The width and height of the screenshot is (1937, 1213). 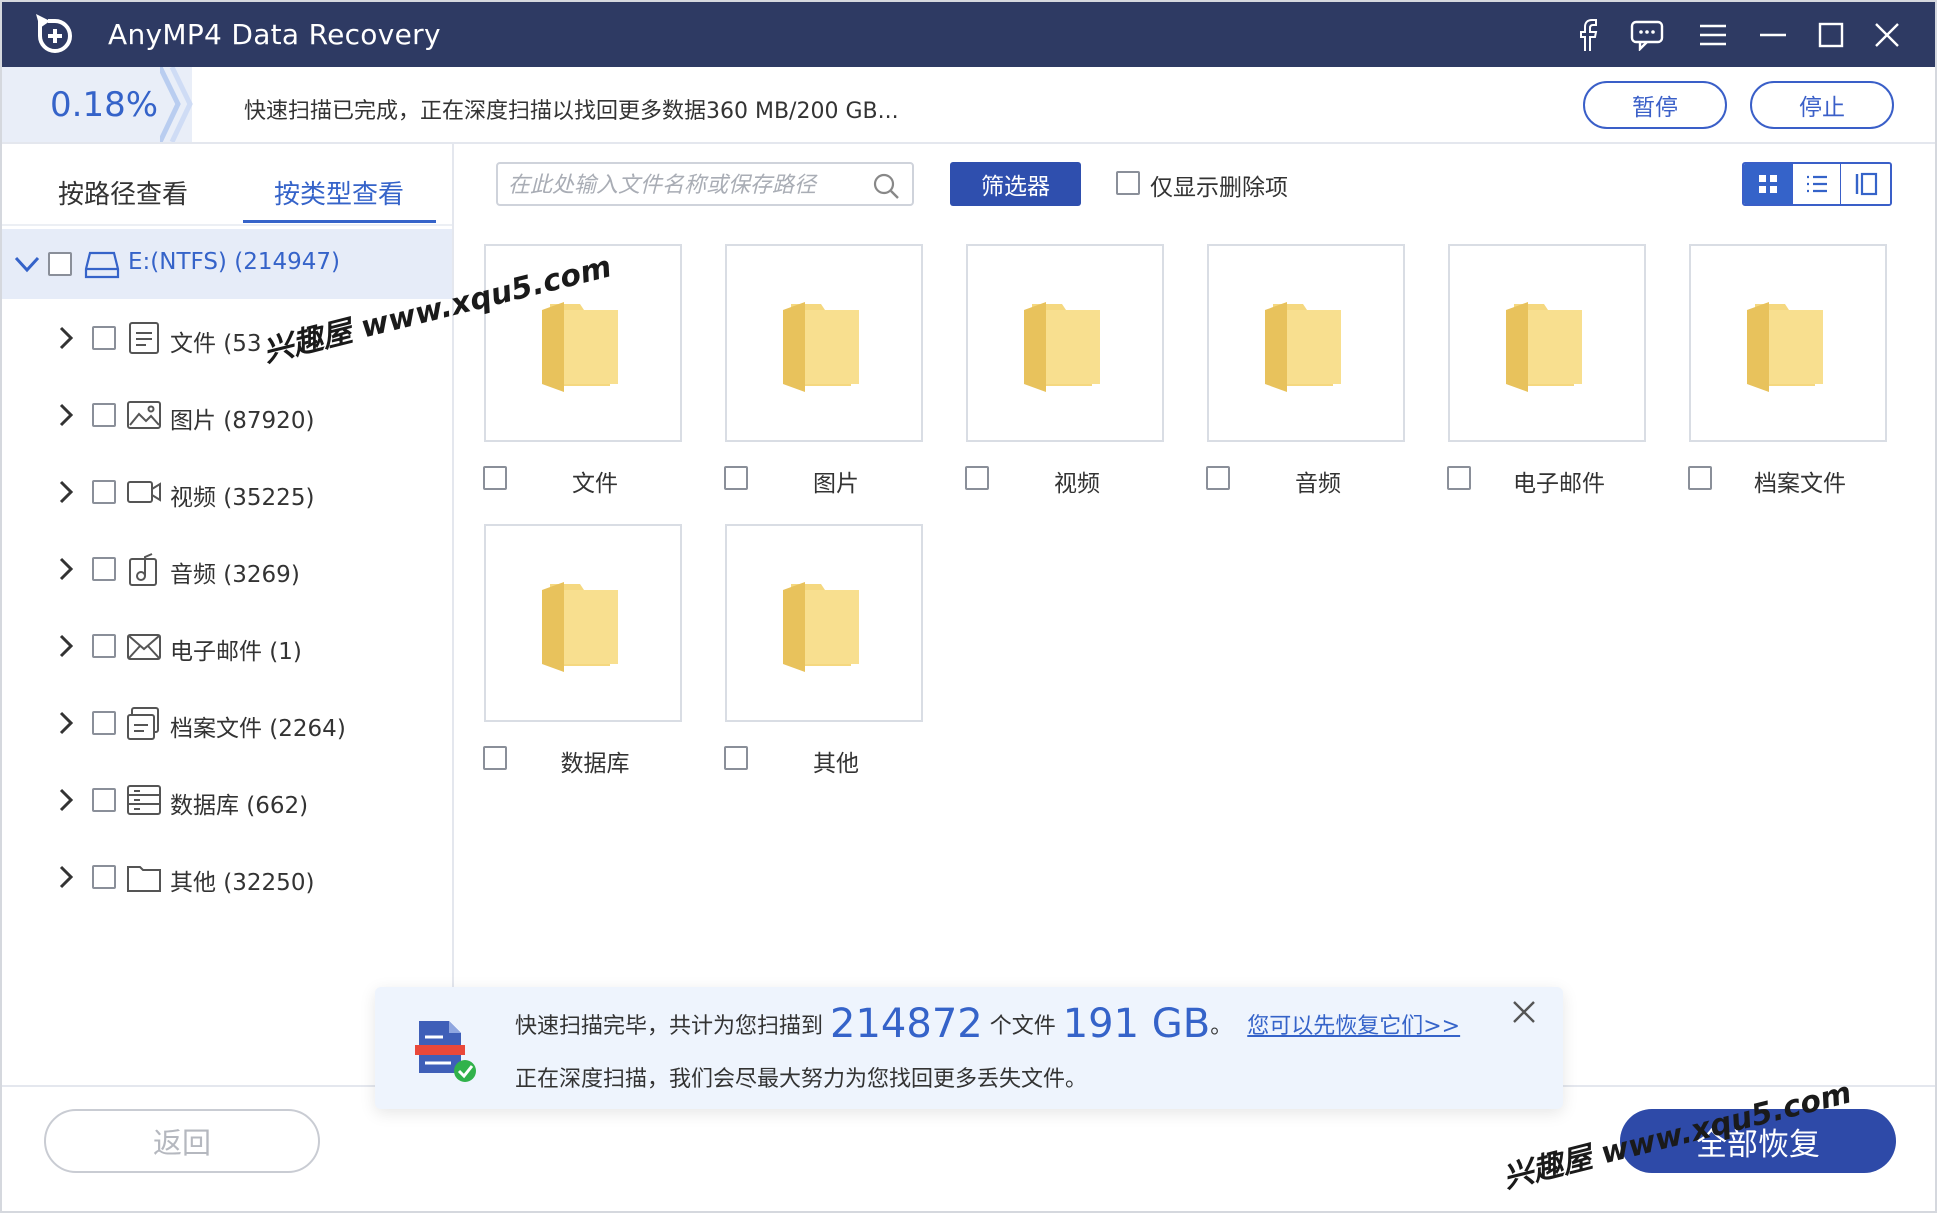 I want to click on folder-label: 数据库, so click(x=595, y=764).